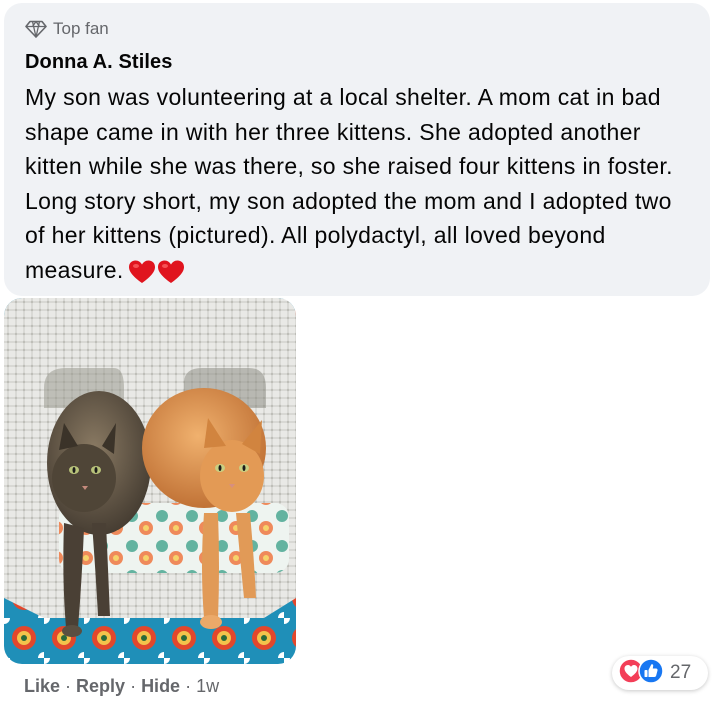 Image resolution: width=715 pixels, height=705 pixels. I want to click on like-reaction-icon, so click(651, 673).